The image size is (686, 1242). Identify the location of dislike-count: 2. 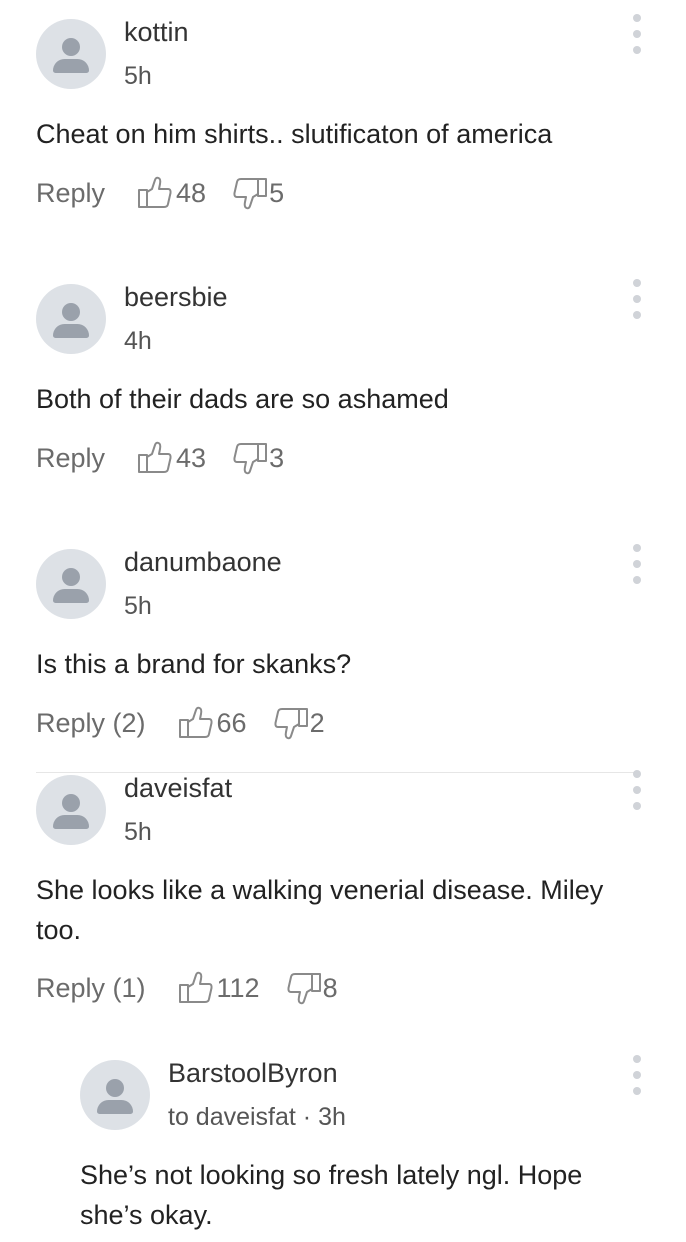
(317, 722).